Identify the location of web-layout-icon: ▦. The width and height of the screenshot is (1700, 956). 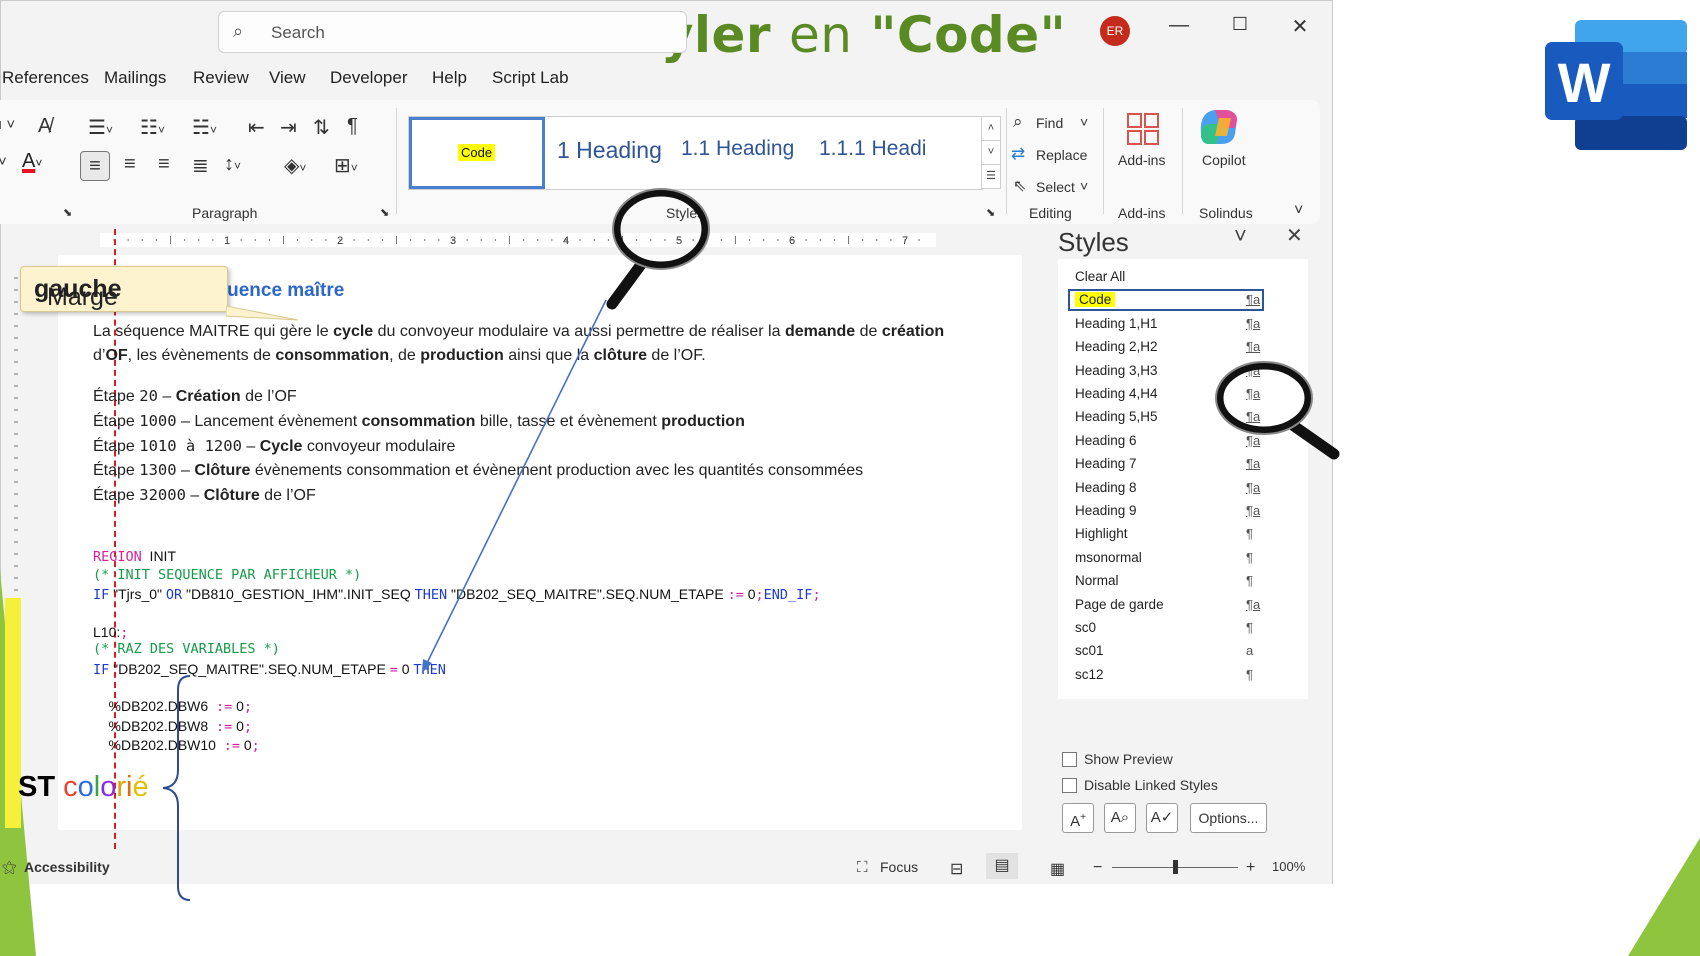
(1057, 869).